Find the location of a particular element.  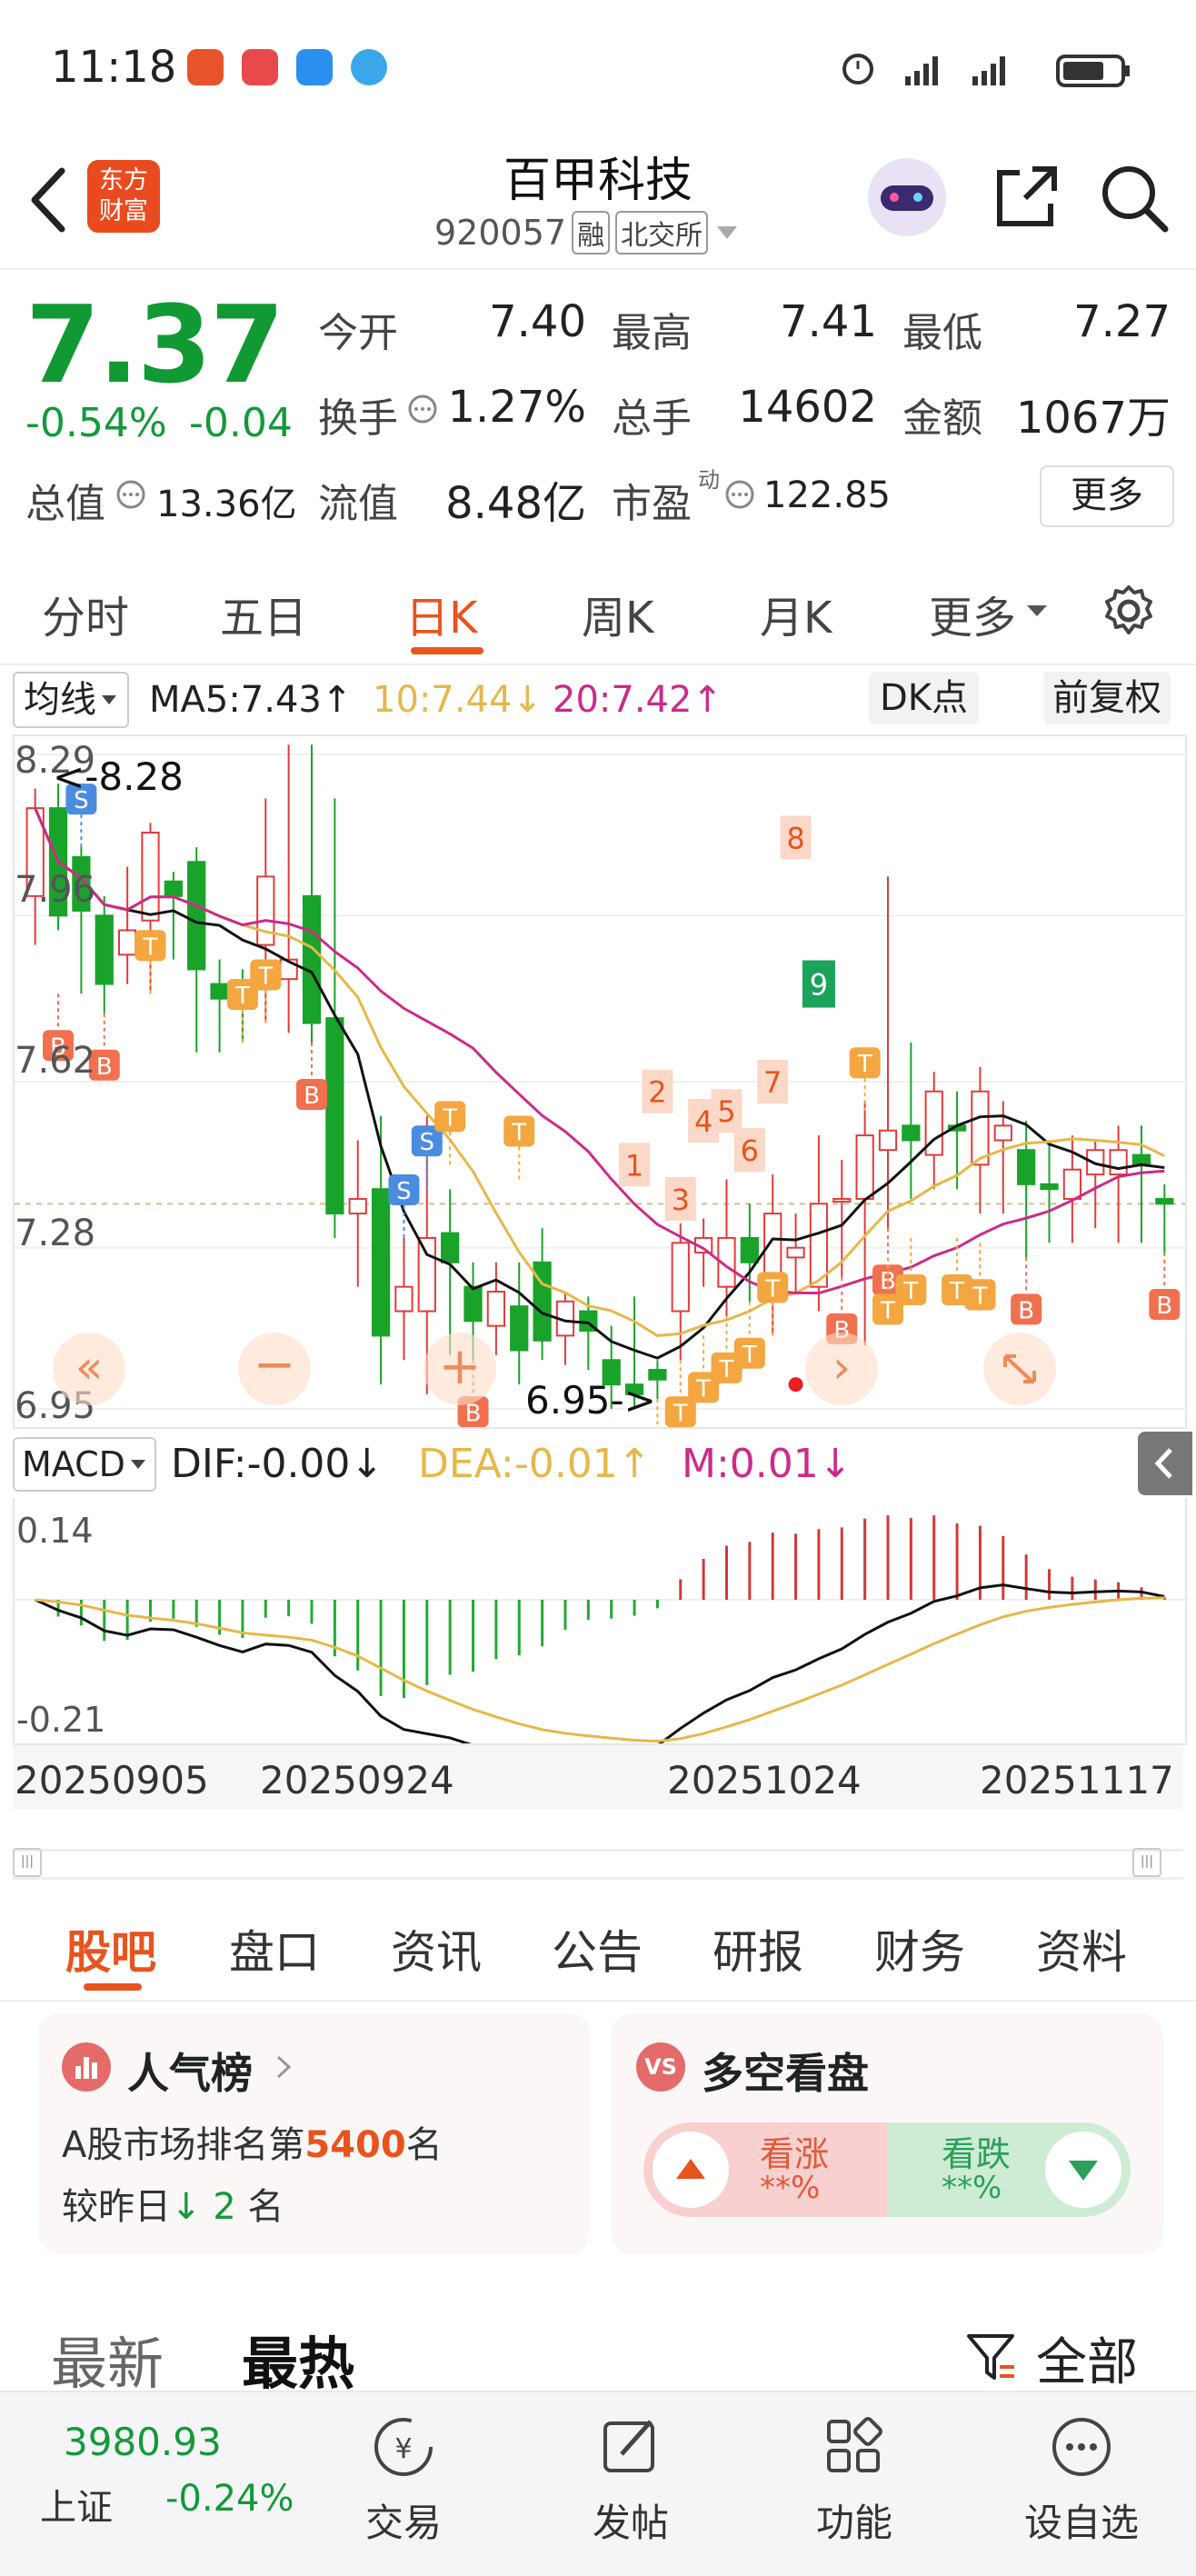

stock-code-row: 920057 融 北交所 is located at coordinates (587, 233).